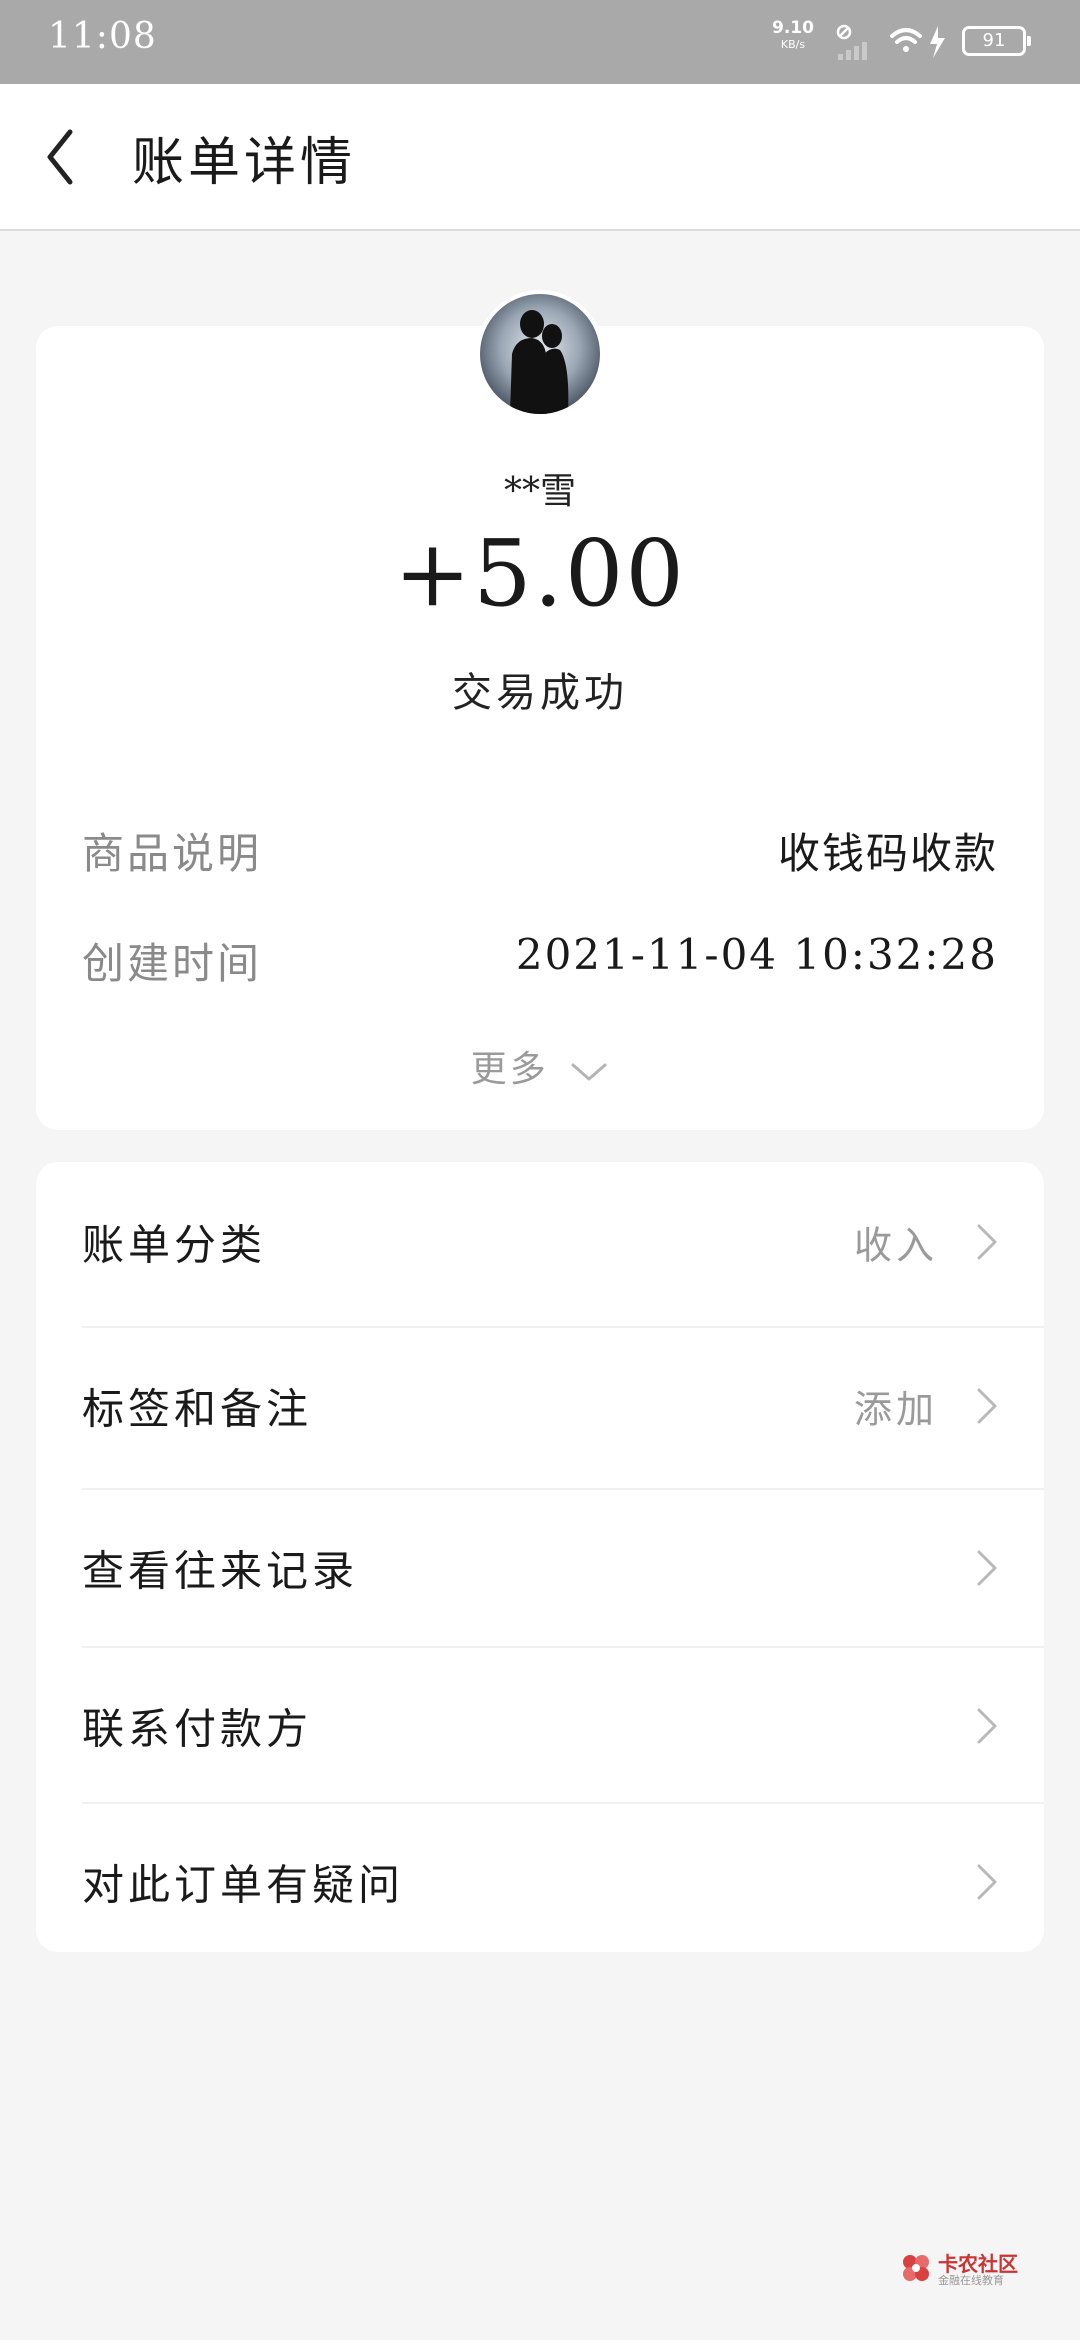 The width and height of the screenshot is (1080, 2340). I want to click on more-label: 更多, so click(509, 1069).